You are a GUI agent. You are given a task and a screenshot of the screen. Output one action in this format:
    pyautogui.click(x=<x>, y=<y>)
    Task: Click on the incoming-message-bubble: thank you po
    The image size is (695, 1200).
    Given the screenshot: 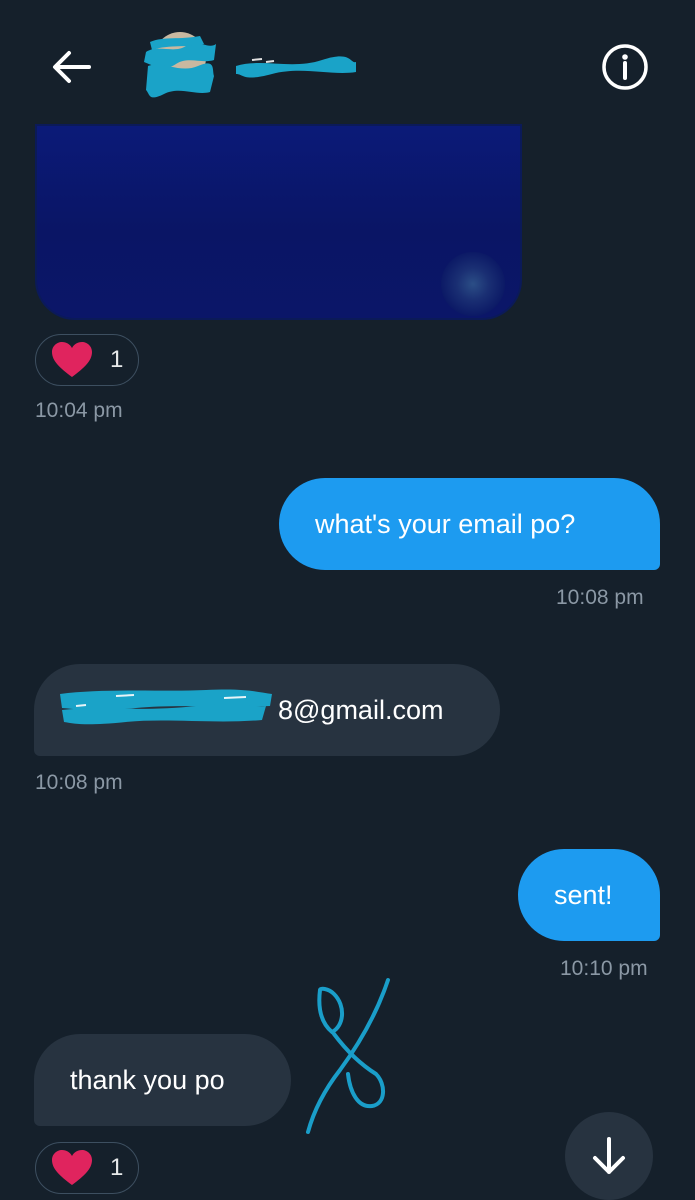 What is the action you would take?
    pyautogui.click(x=162, y=1080)
    